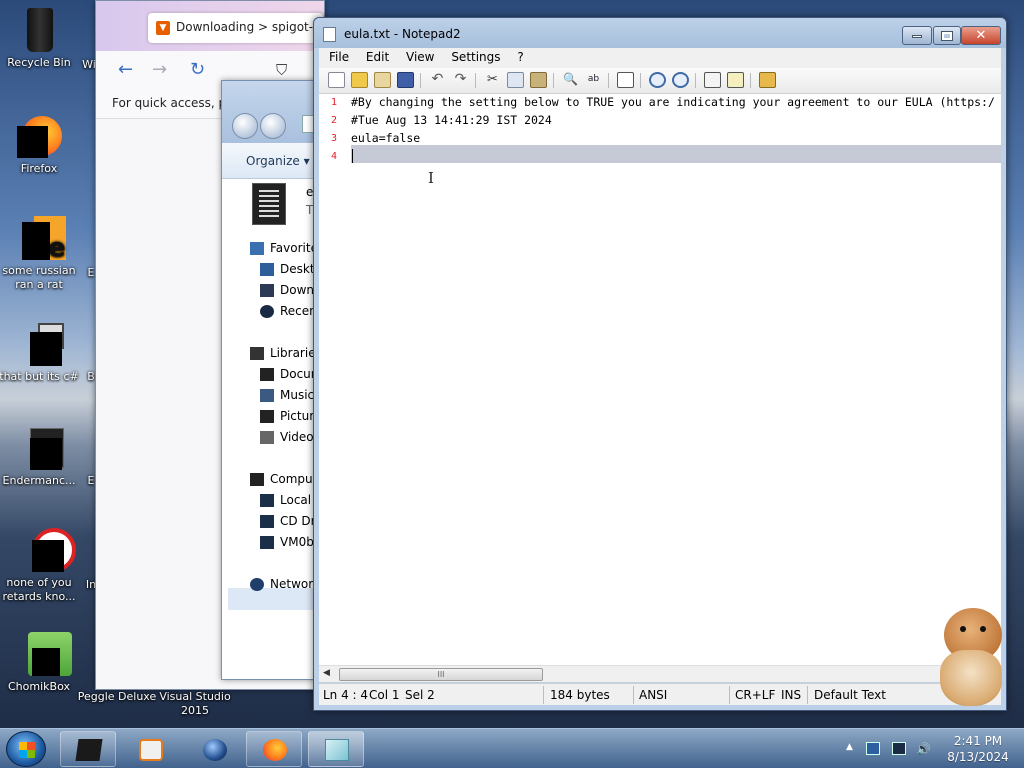  Describe the element at coordinates (39, 376) in the screenshot. I see `desktop-icon-label: that but its c#` at that location.